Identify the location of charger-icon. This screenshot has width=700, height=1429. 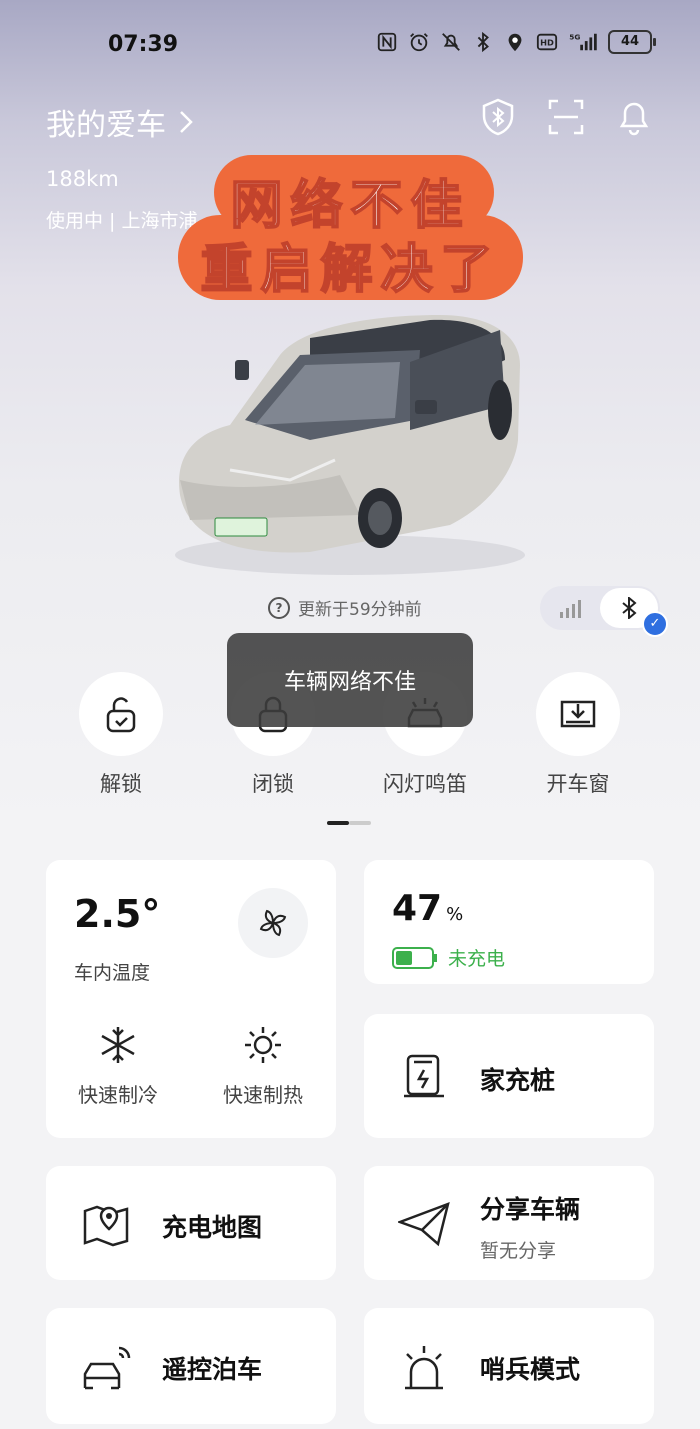
(424, 1076).